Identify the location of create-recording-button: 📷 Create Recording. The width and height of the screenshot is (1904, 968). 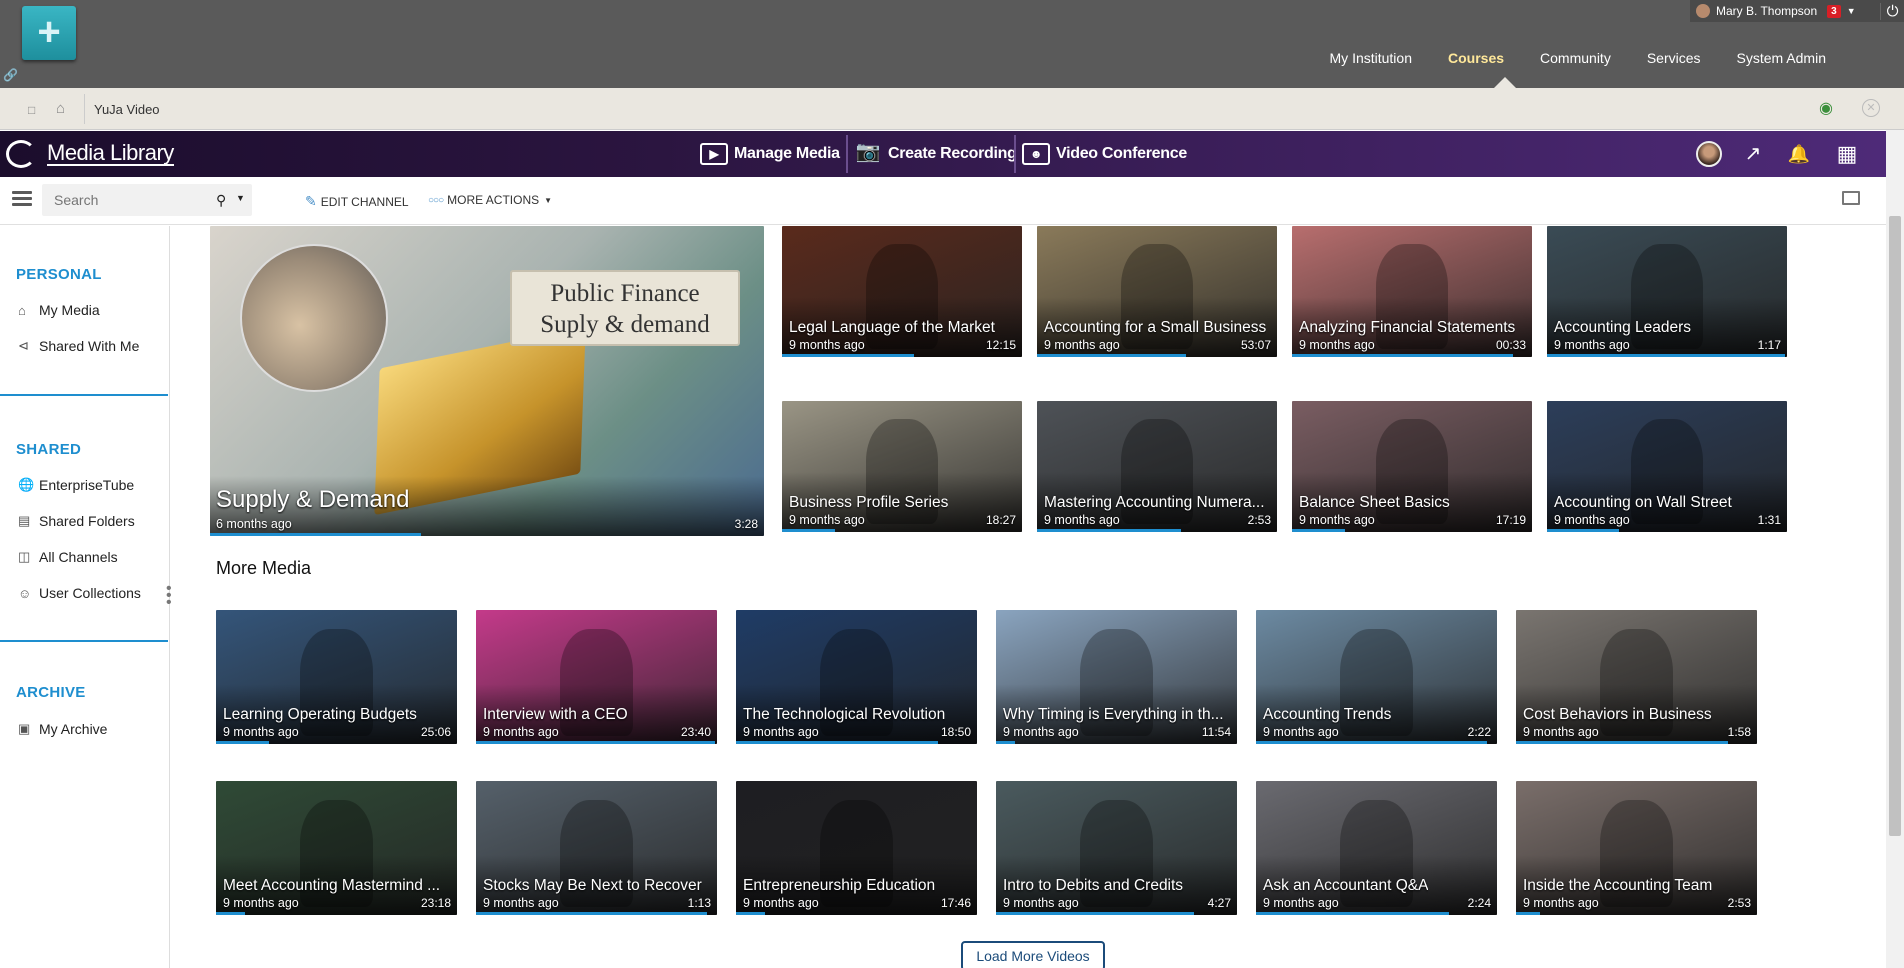
(935, 154).